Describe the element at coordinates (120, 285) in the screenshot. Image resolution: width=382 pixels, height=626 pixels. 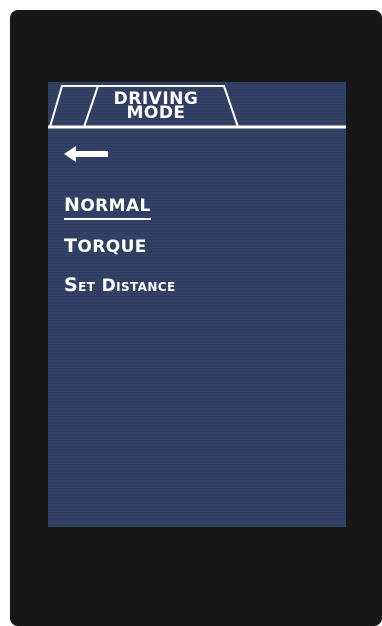
I see `menu-item-set-distance: Set Distance` at that location.